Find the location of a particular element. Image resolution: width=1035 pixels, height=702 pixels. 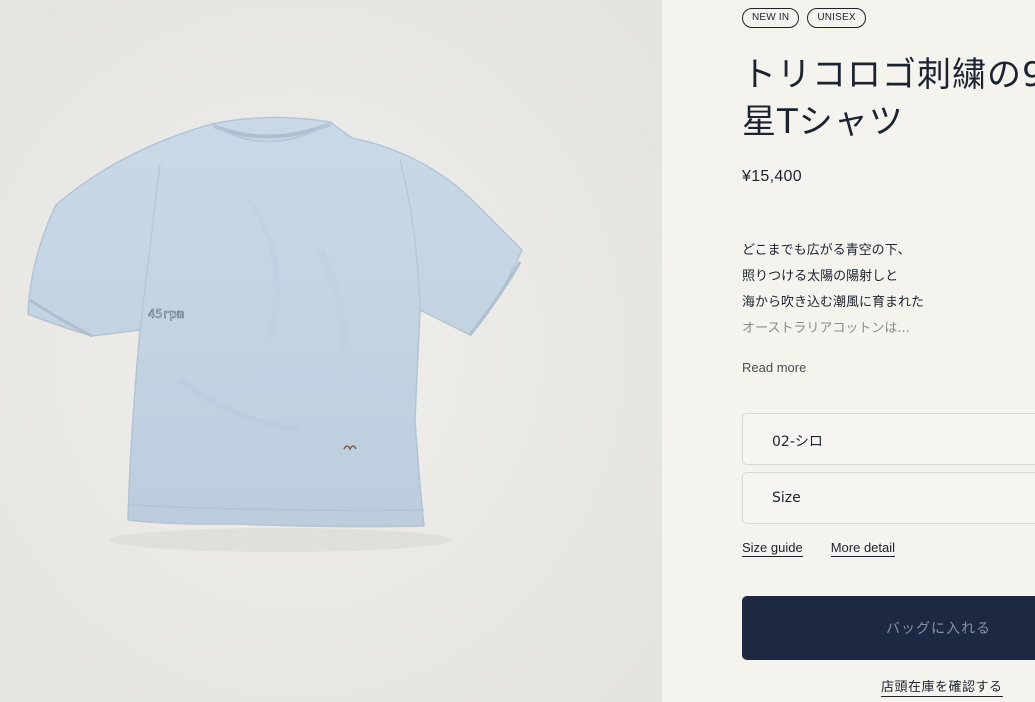

color-select-value: 02-シロ is located at coordinates (797, 442).